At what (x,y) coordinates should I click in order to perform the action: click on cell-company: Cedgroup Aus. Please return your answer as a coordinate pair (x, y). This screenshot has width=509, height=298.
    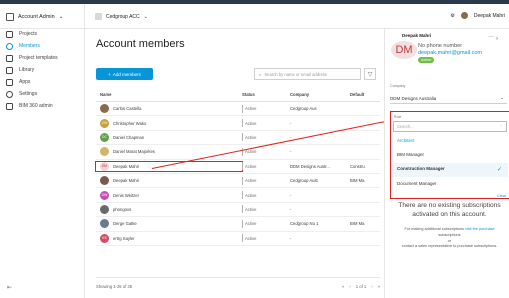
    Looking at the image, I should click on (303, 109).